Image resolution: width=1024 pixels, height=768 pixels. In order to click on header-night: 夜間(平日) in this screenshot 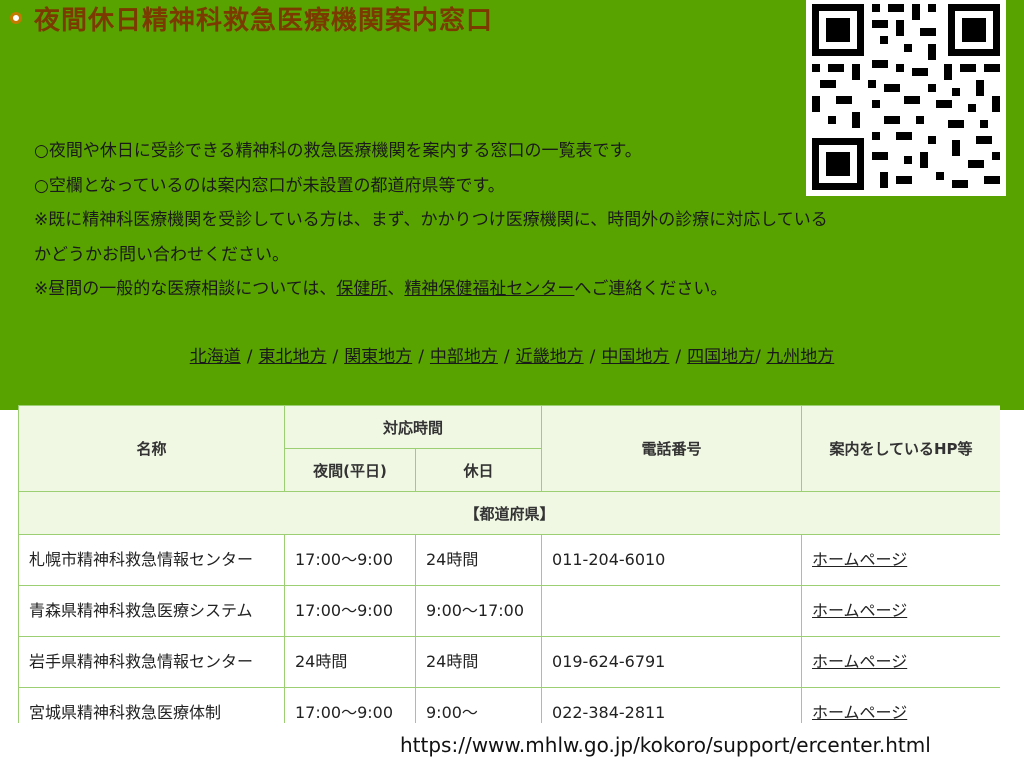, I will do `click(350, 470)`.